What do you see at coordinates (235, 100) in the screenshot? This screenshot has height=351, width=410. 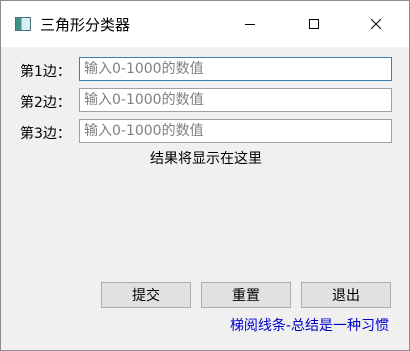 I see `side2-input` at bounding box center [235, 100].